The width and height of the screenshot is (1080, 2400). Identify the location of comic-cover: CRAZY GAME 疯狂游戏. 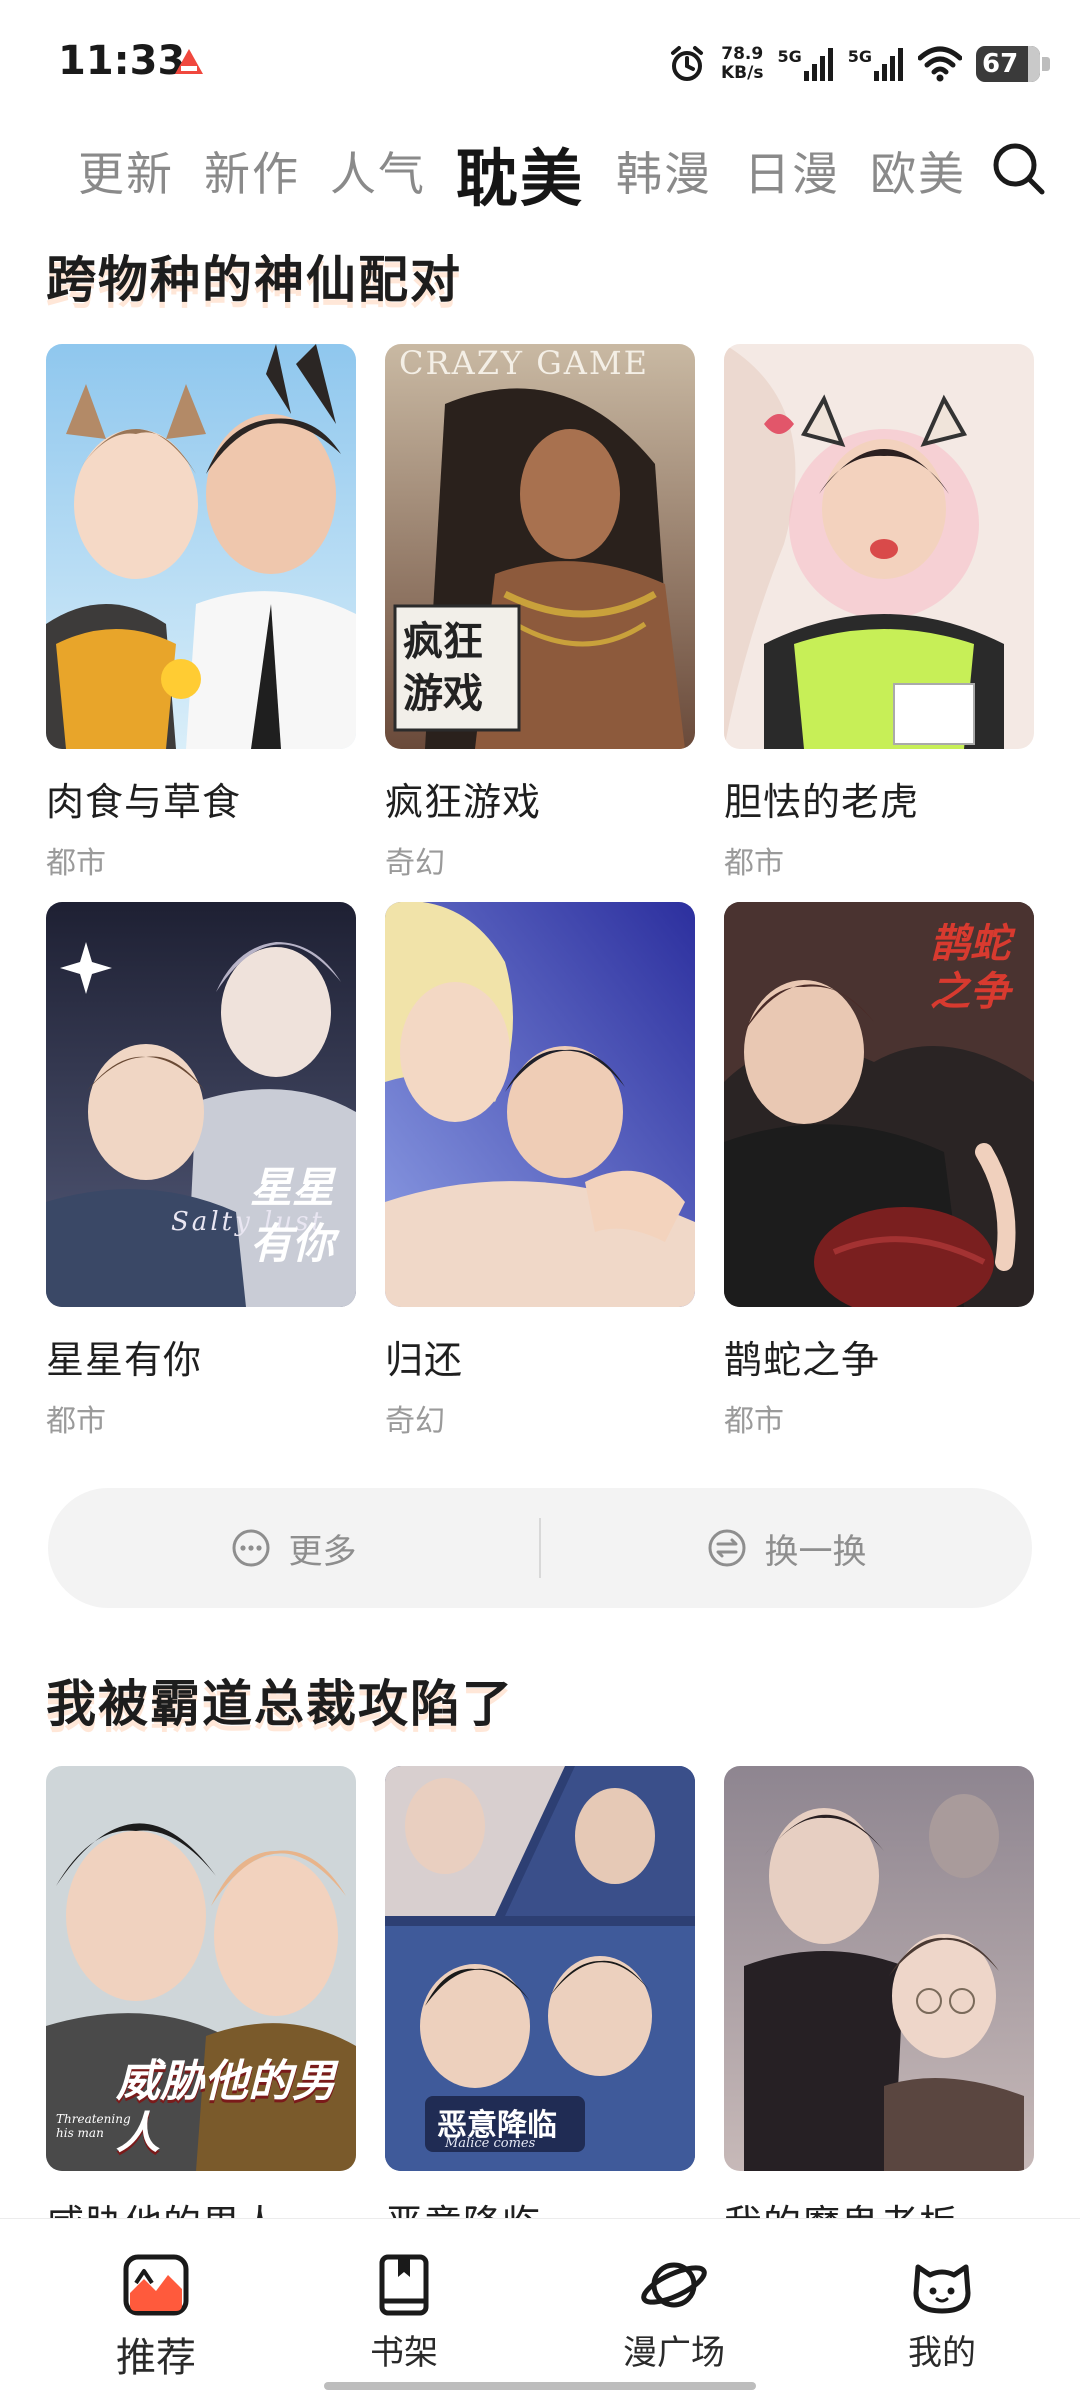
(540, 546).